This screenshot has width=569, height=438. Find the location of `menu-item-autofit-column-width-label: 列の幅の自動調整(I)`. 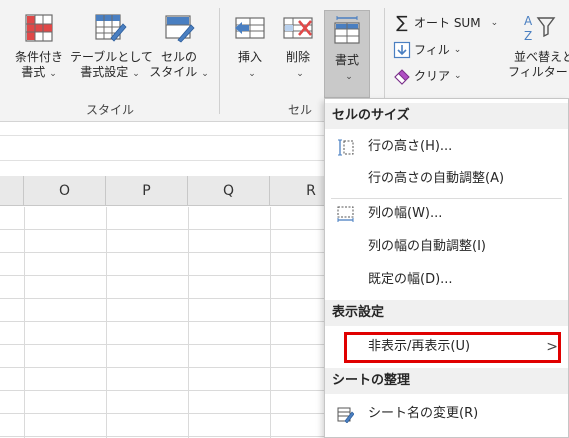

menu-item-autofit-column-width-label: 列の幅の自動調整(I) is located at coordinates (427, 246).